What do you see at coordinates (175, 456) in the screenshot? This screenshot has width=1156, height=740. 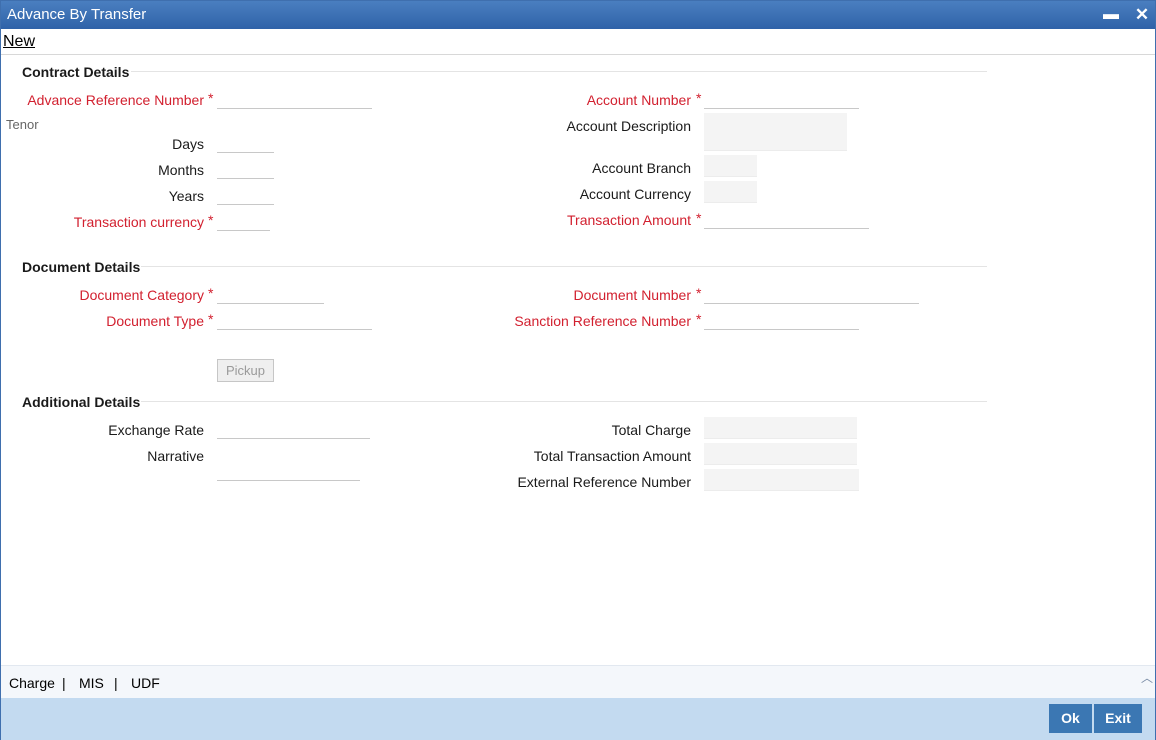 I see `narrative-label: Narrative` at bounding box center [175, 456].